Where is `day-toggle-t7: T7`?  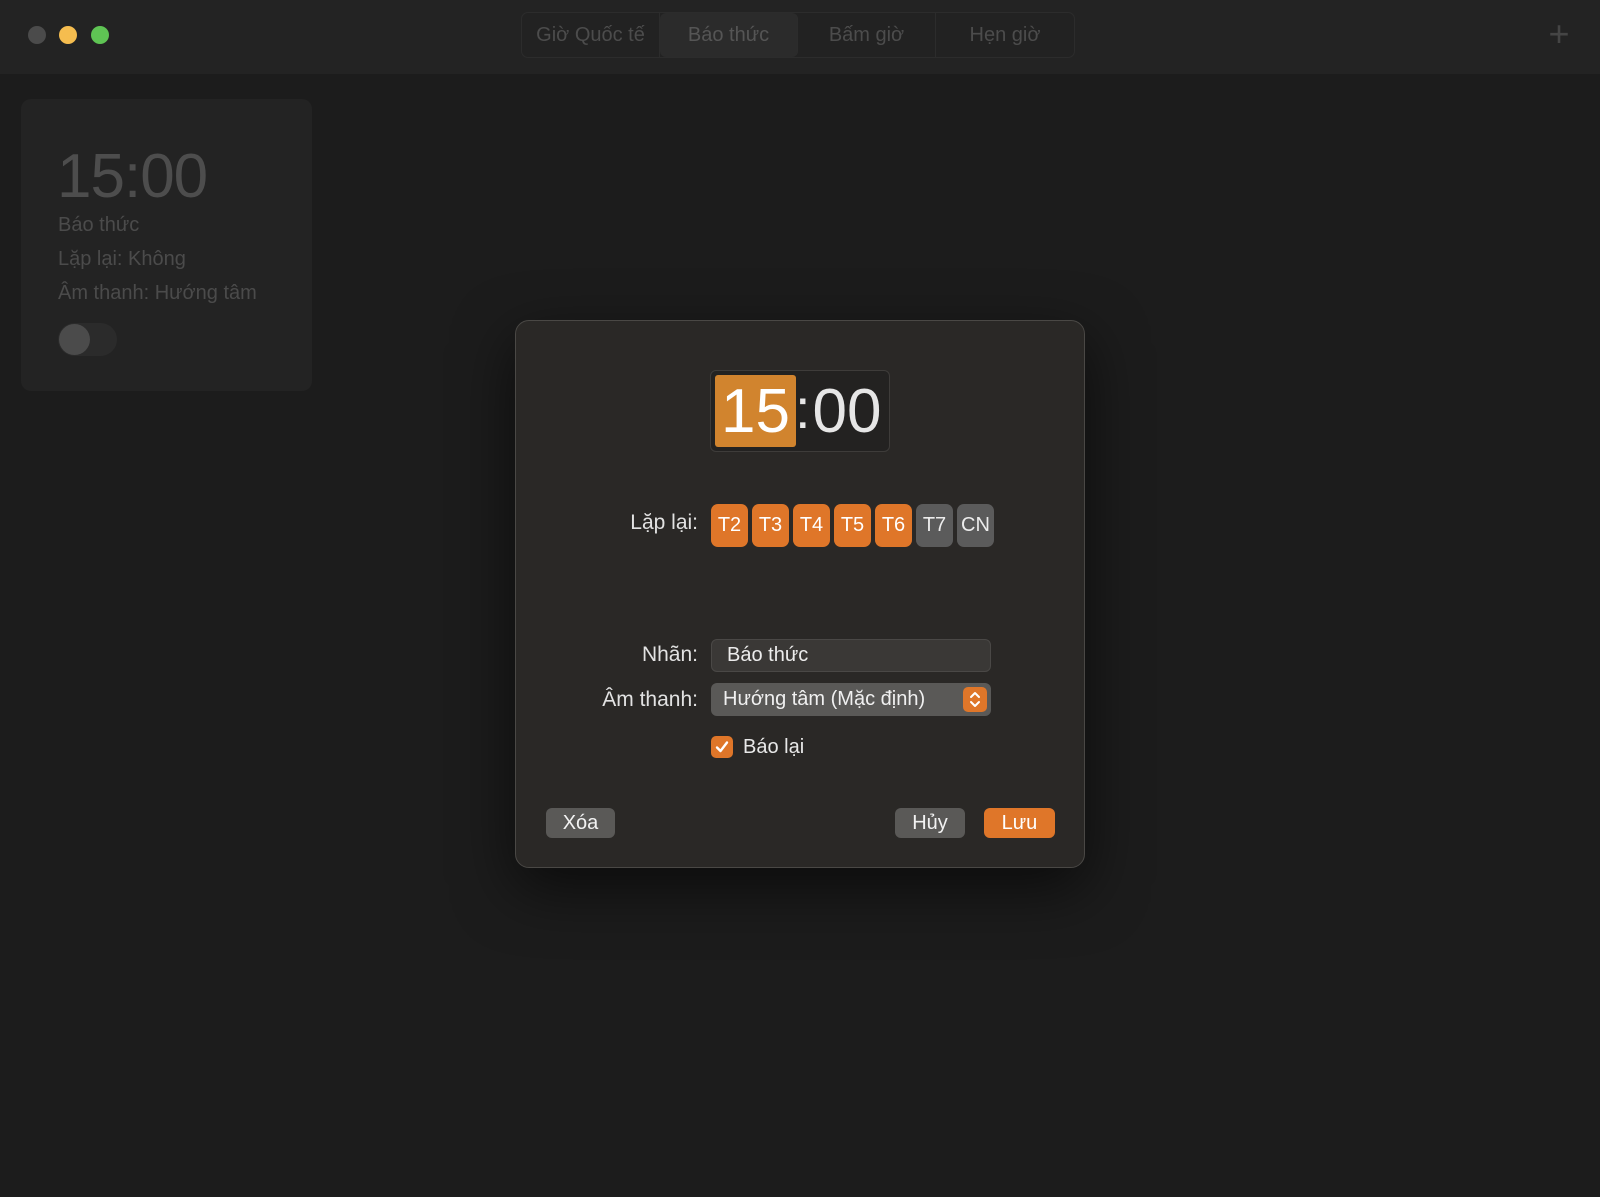
day-toggle-t7: T7 is located at coordinates (934, 525).